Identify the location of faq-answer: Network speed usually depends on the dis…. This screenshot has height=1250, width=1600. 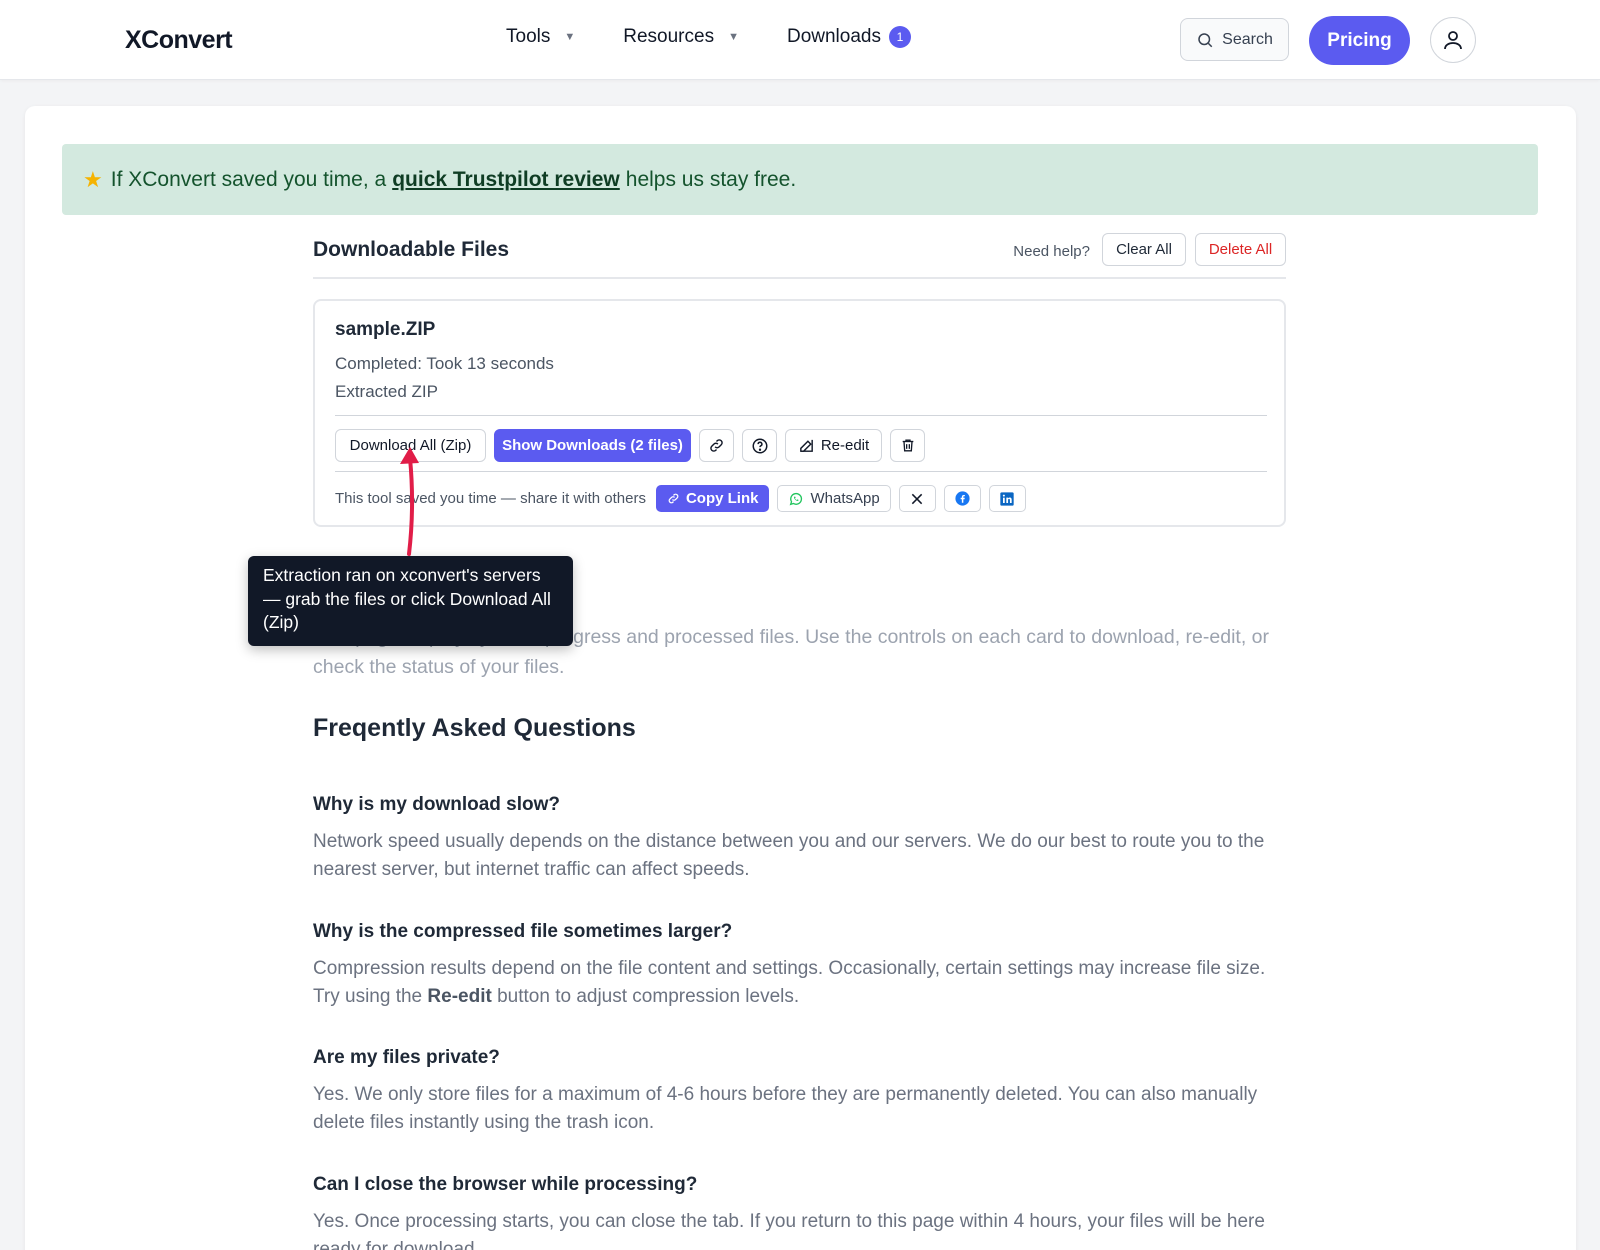
(789, 855).